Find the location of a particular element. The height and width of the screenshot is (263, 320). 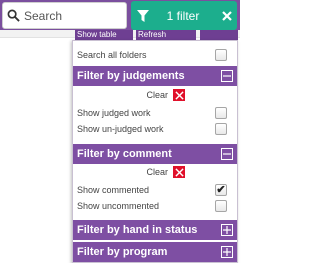

clear-filter-icon is located at coordinates (227, 15).